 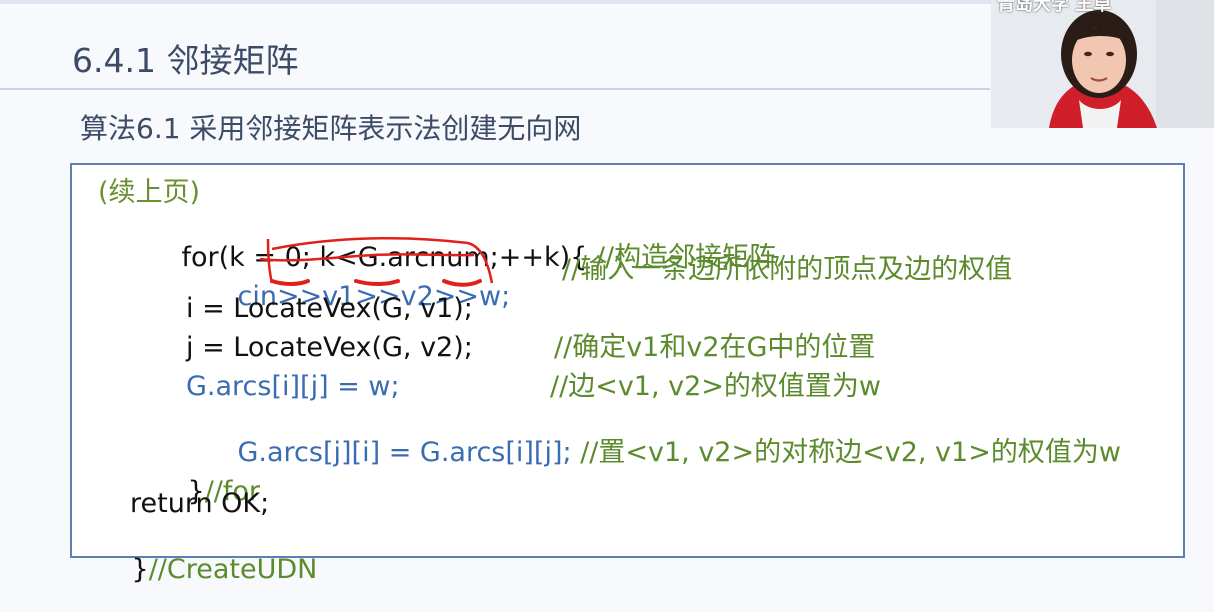 I want to click on slide-title: 6.4.1 邻接矩阵, so click(x=185, y=60).